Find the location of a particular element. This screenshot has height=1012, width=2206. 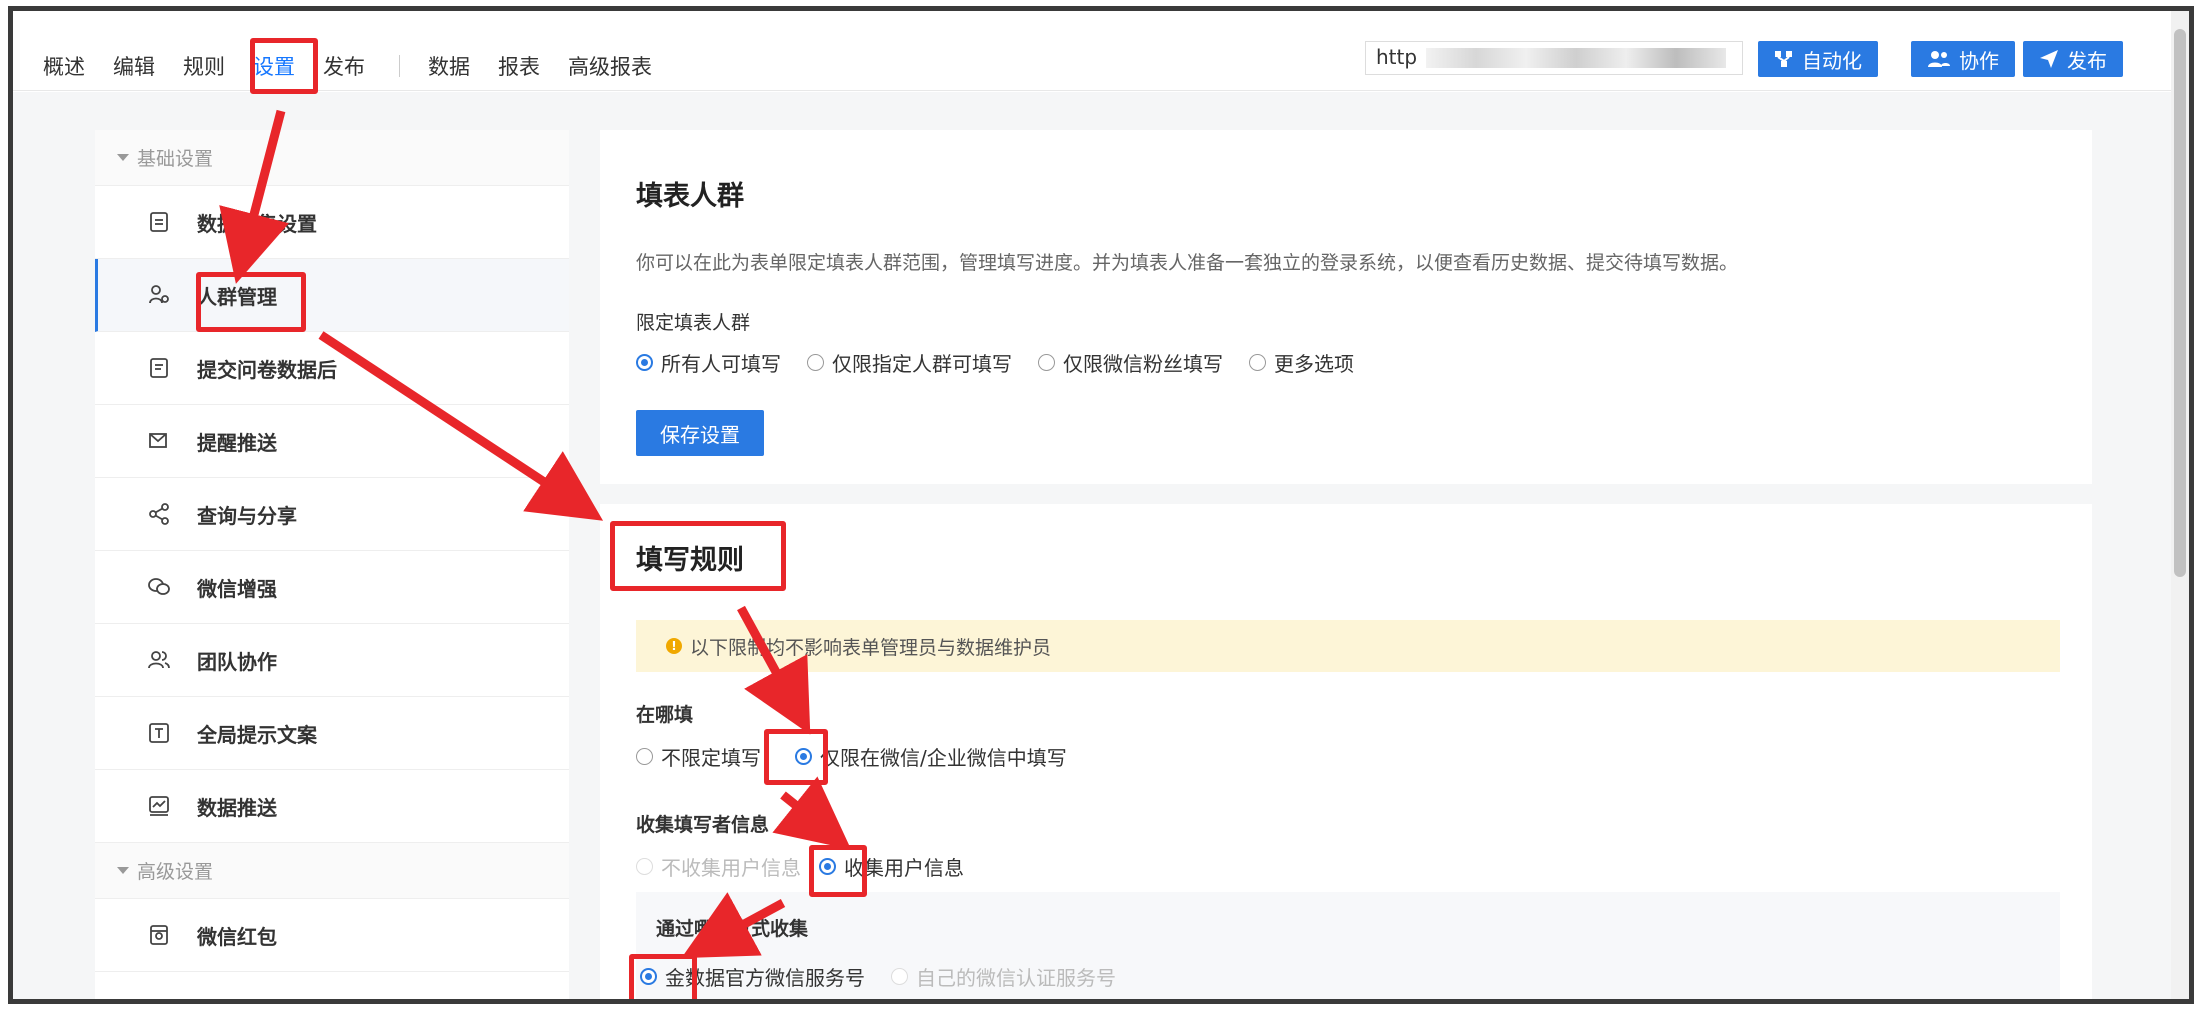

radio-specified-crowd: 仅限指定人群可填写 is located at coordinates (909, 362).